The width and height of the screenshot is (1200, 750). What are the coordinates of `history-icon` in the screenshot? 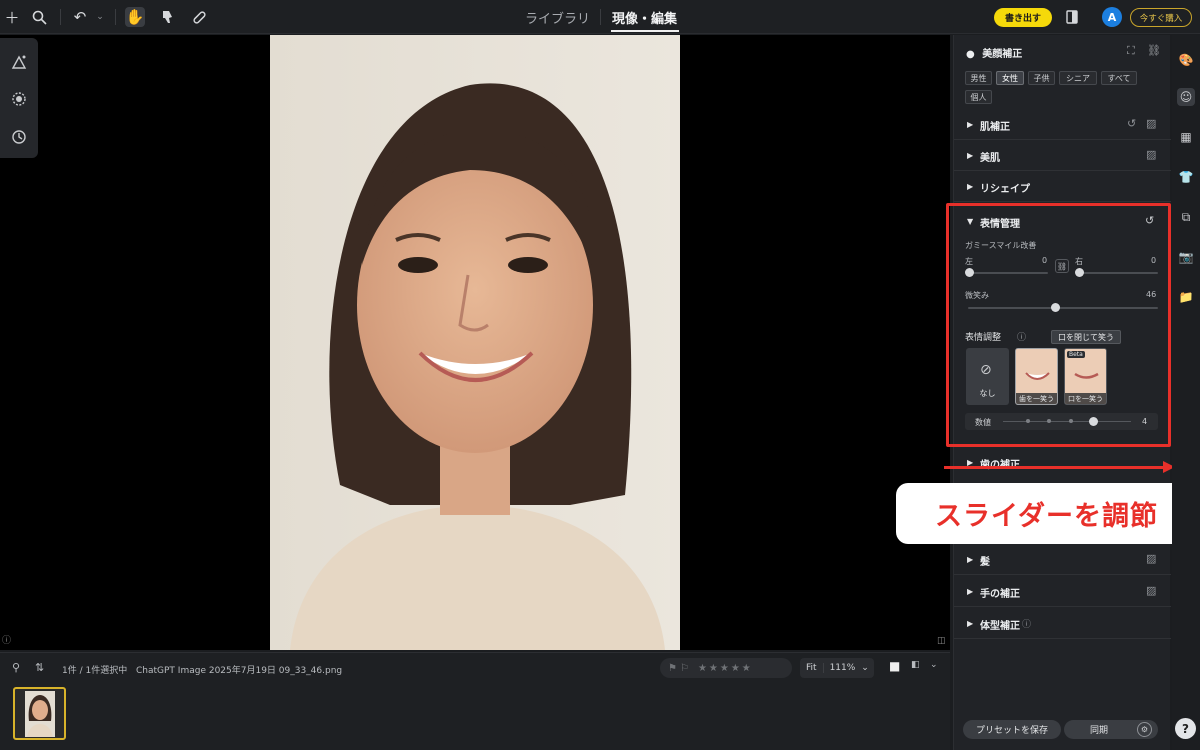 It's located at (19, 137).